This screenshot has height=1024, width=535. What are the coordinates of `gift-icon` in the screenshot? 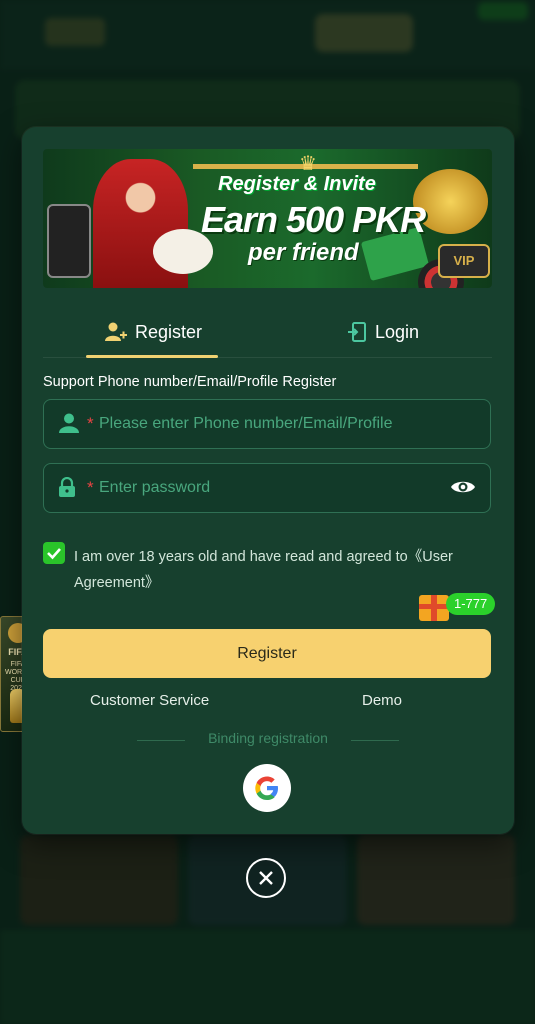 It's located at (434, 608).